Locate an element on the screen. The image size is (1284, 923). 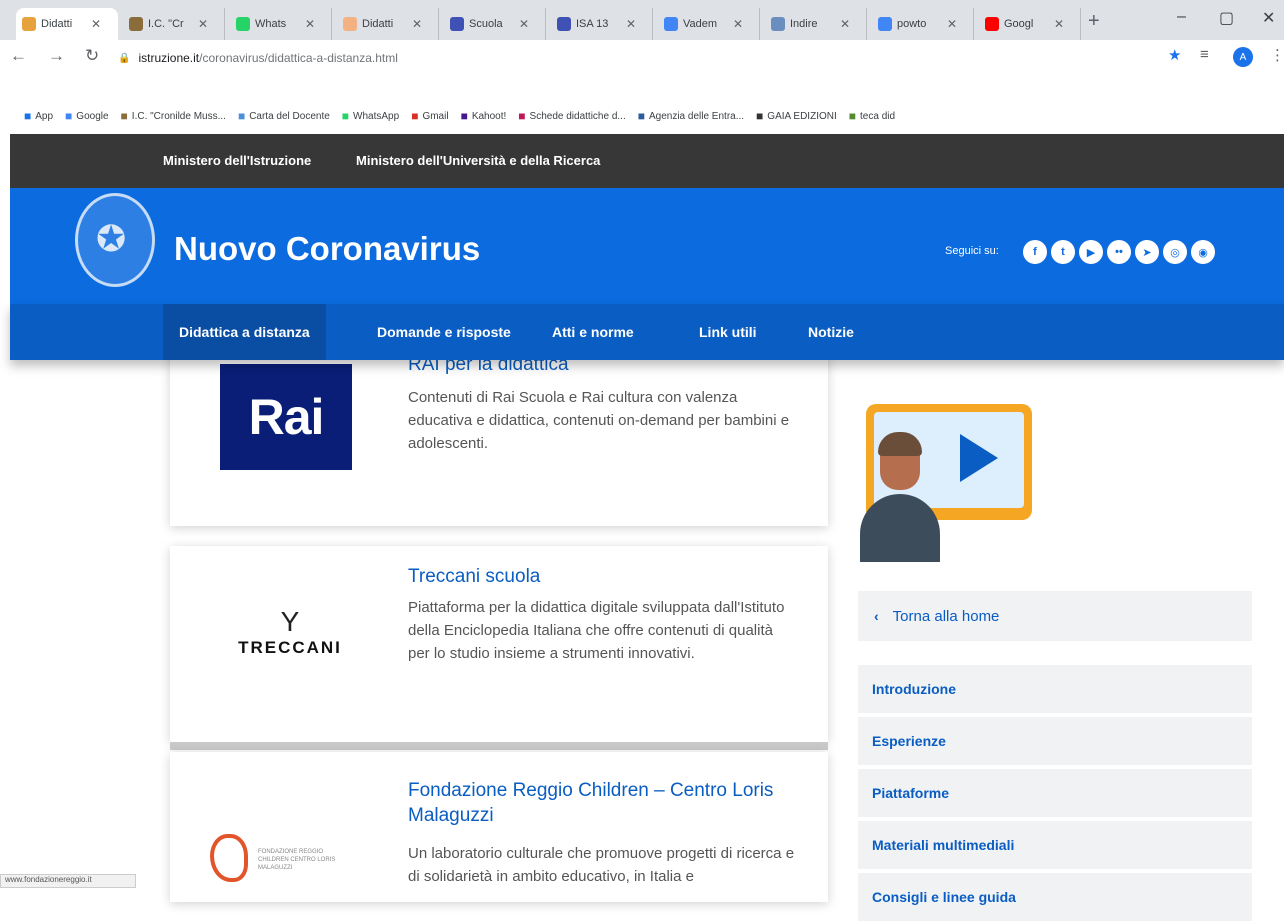
browser-tab: Whats ✕ is located at coordinates (281, 24).